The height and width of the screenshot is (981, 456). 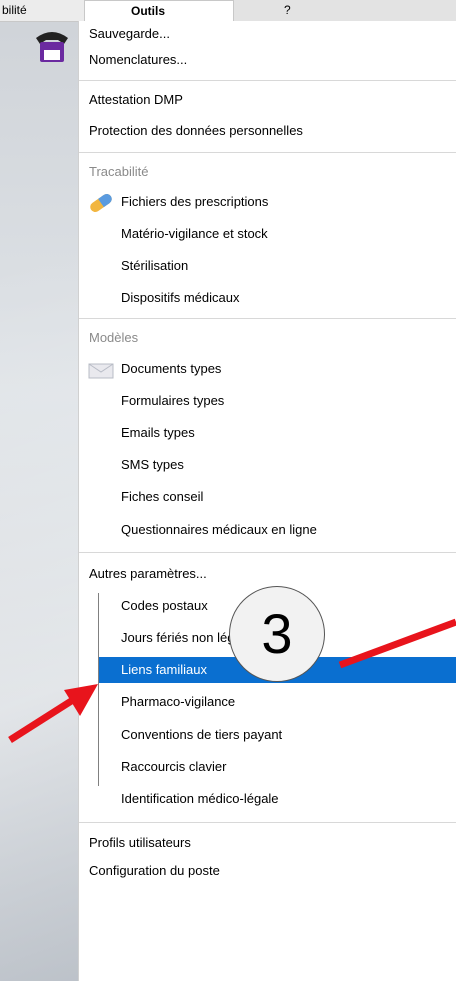 What do you see at coordinates (267, 401) in the screenshot?
I see `menu-item-formulaires-types: Formulaires types` at bounding box center [267, 401].